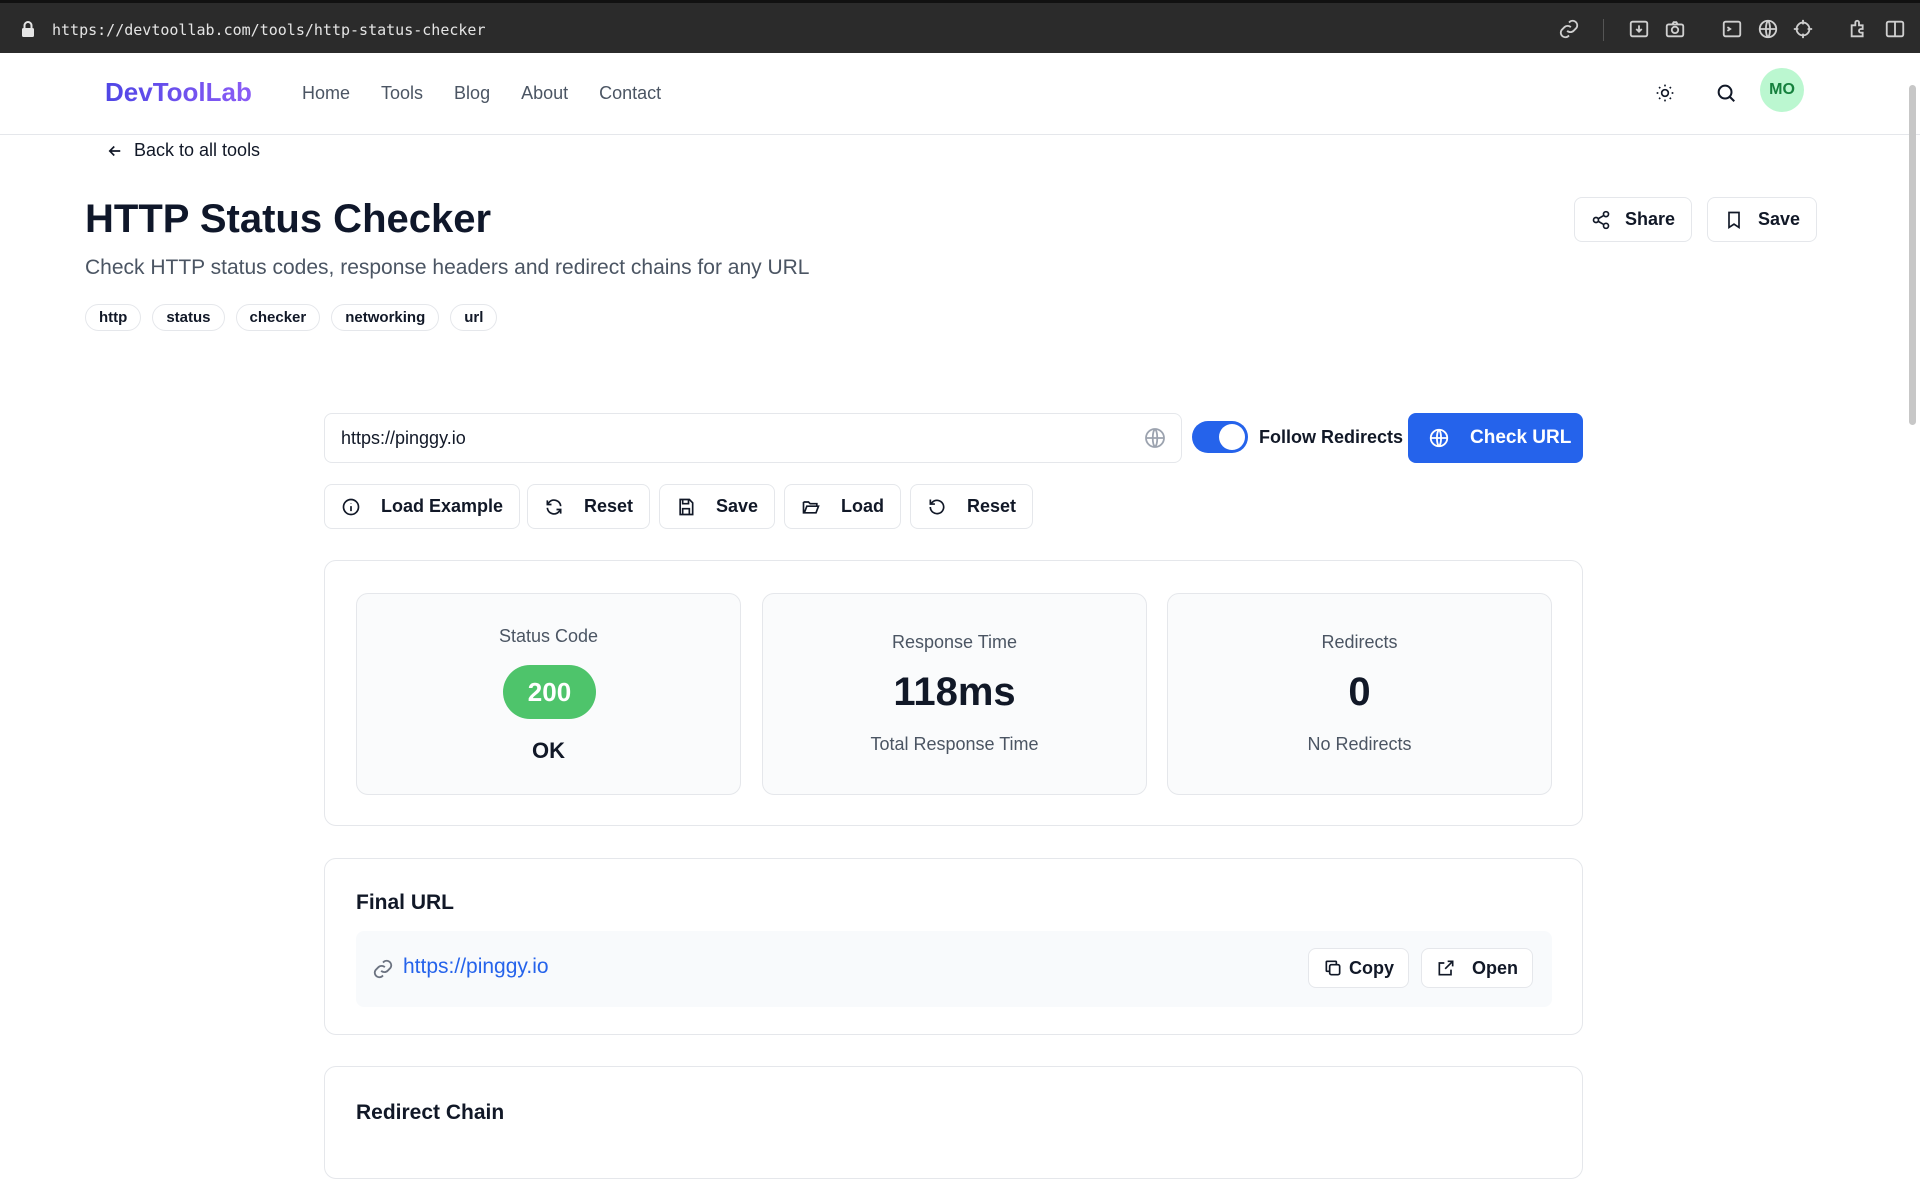 The width and height of the screenshot is (1920, 1203). I want to click on page-title: HTTP Status Checker, so click(288, 219).